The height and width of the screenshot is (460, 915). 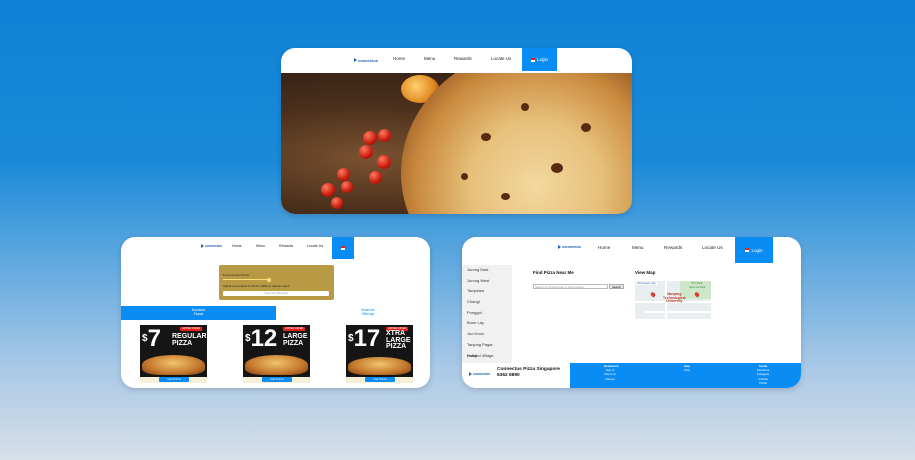 What do you see at coordinates (276, 293) in the screenshot?
I see `benefits-button: View Our Benefits` at bounding box center [276, 293].